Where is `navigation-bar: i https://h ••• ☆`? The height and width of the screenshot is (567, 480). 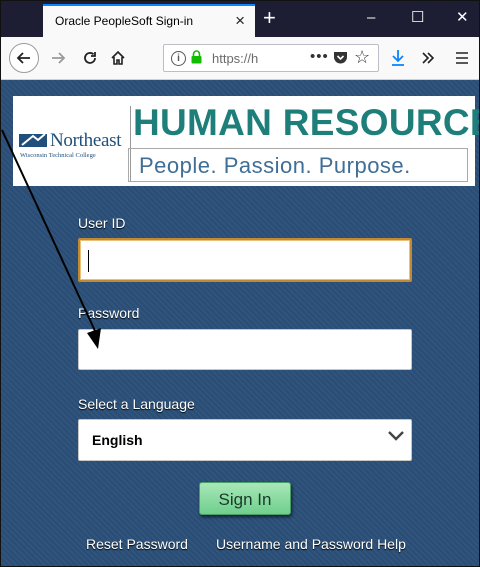
navigation-bar: i https://h ••• ☆ is located at coordinates (240, 58).